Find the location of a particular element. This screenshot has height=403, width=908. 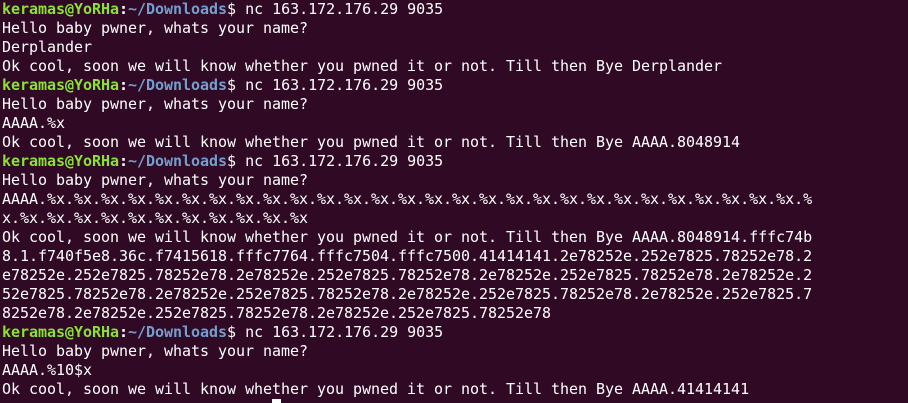

output-line: Derplander is located at coordinates (47, 47).